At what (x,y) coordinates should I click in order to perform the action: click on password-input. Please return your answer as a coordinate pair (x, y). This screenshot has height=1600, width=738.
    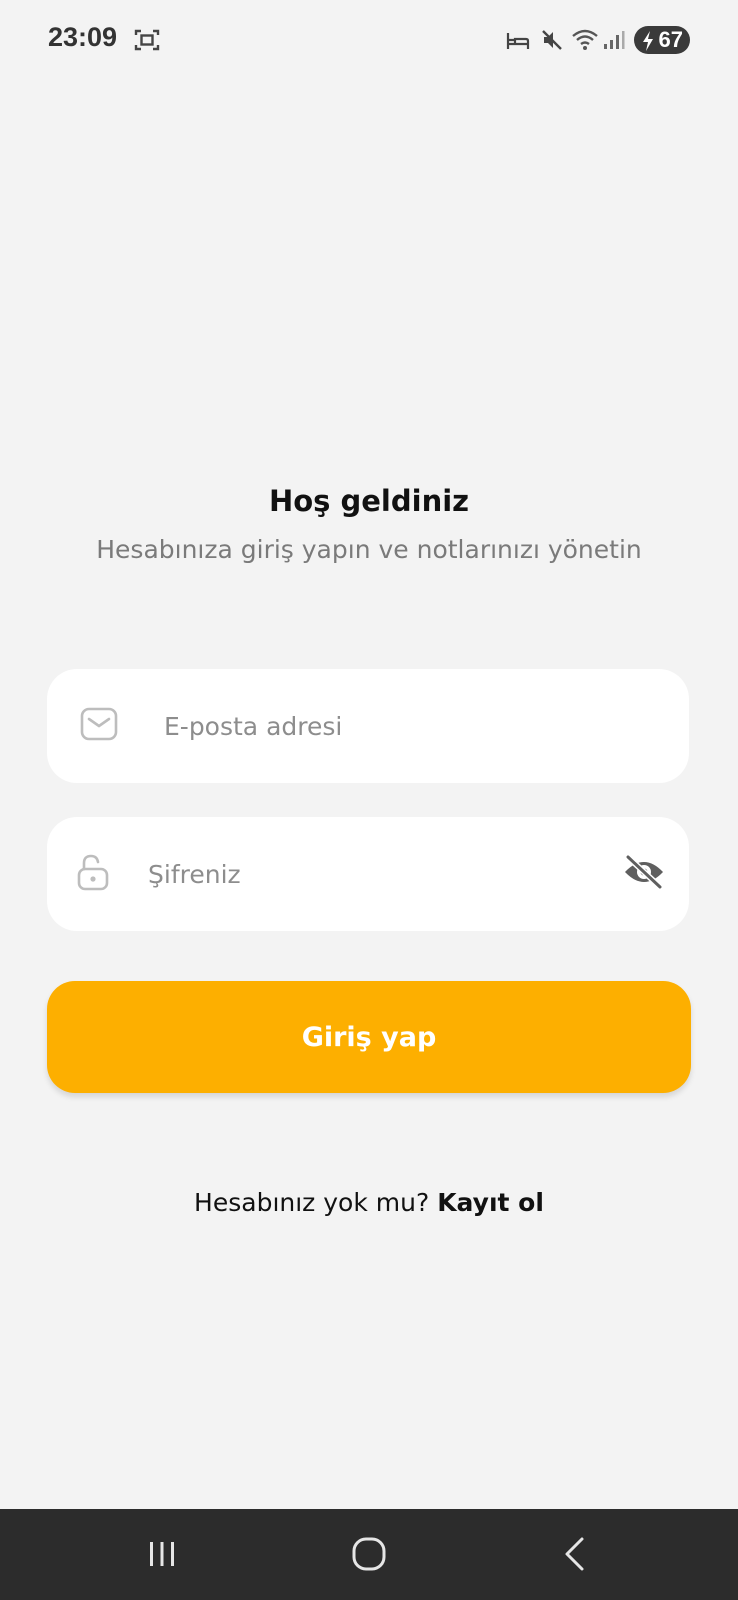
    Looking at the image, I should click on (373, 874).